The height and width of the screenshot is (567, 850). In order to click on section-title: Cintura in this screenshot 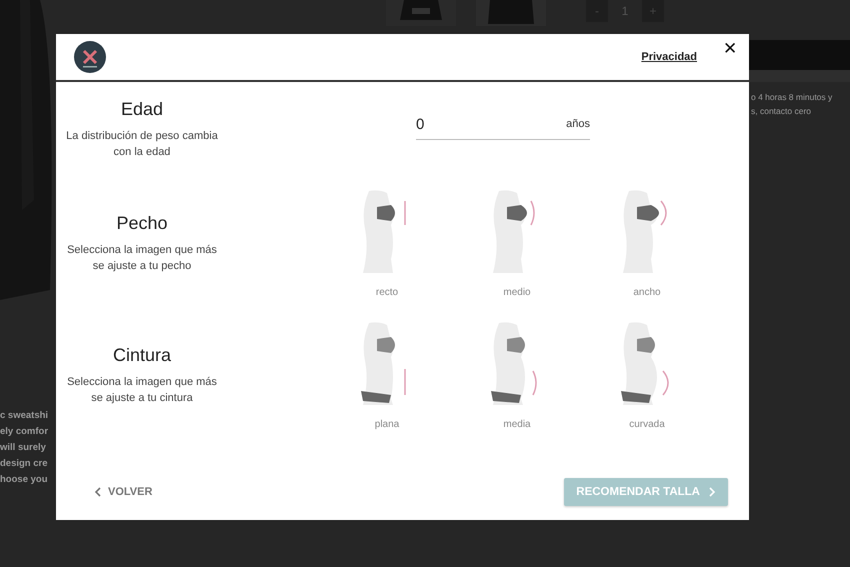, I will do `click(142, 355)`.